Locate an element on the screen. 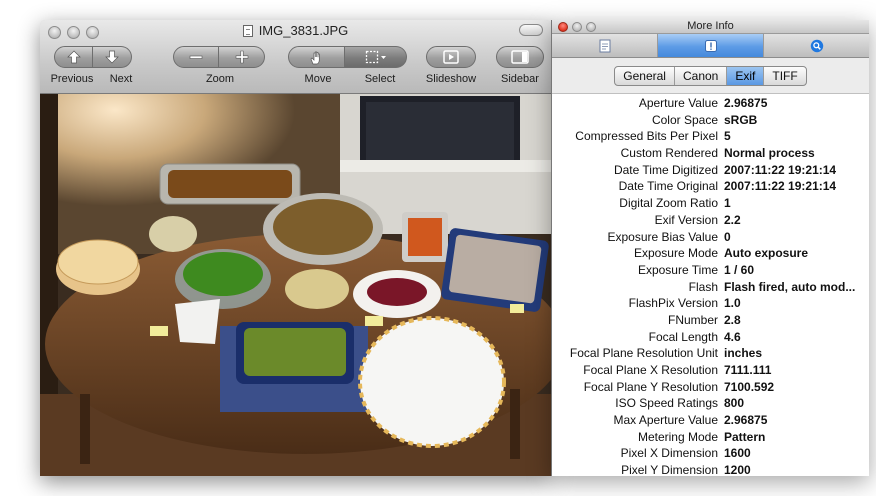 The image size is (876, 496). metadata-row: Max Aperture Value 2.96875 is located at coordinates (710, 420).